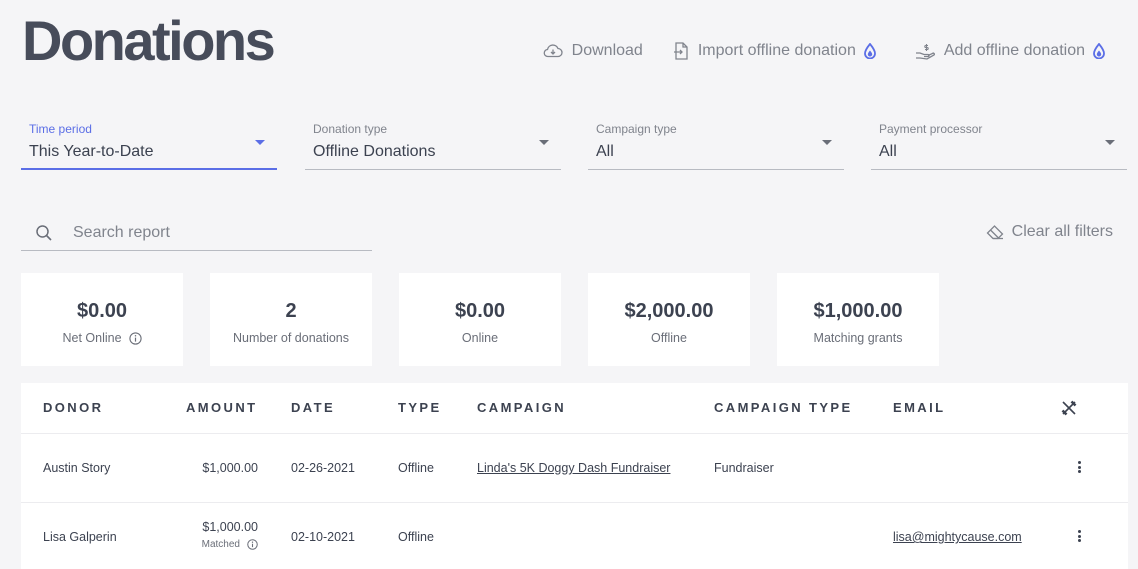 This screenshot has width=1138, height=569. What do you see at coordinates (776, 50) in the screenshot?
I see `import-offline-label: Import offline donation` at bounding box center [776, 50].